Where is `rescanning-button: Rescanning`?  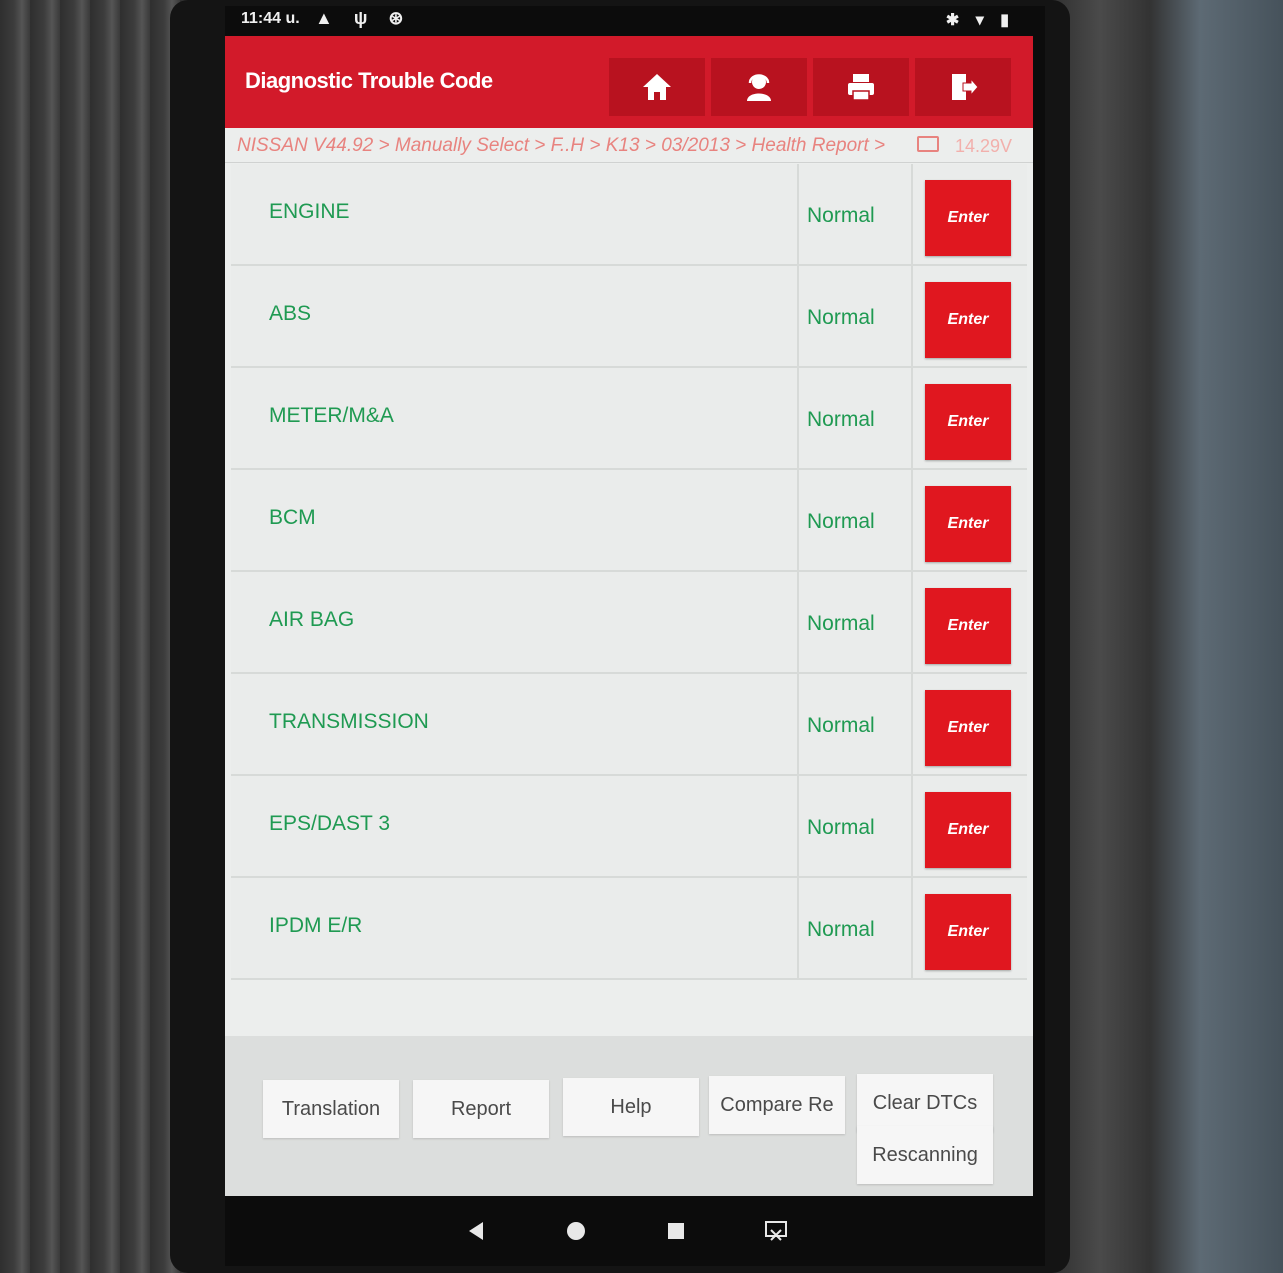 rescanning-button: Rescanning is located at coordinates (925, 1155).